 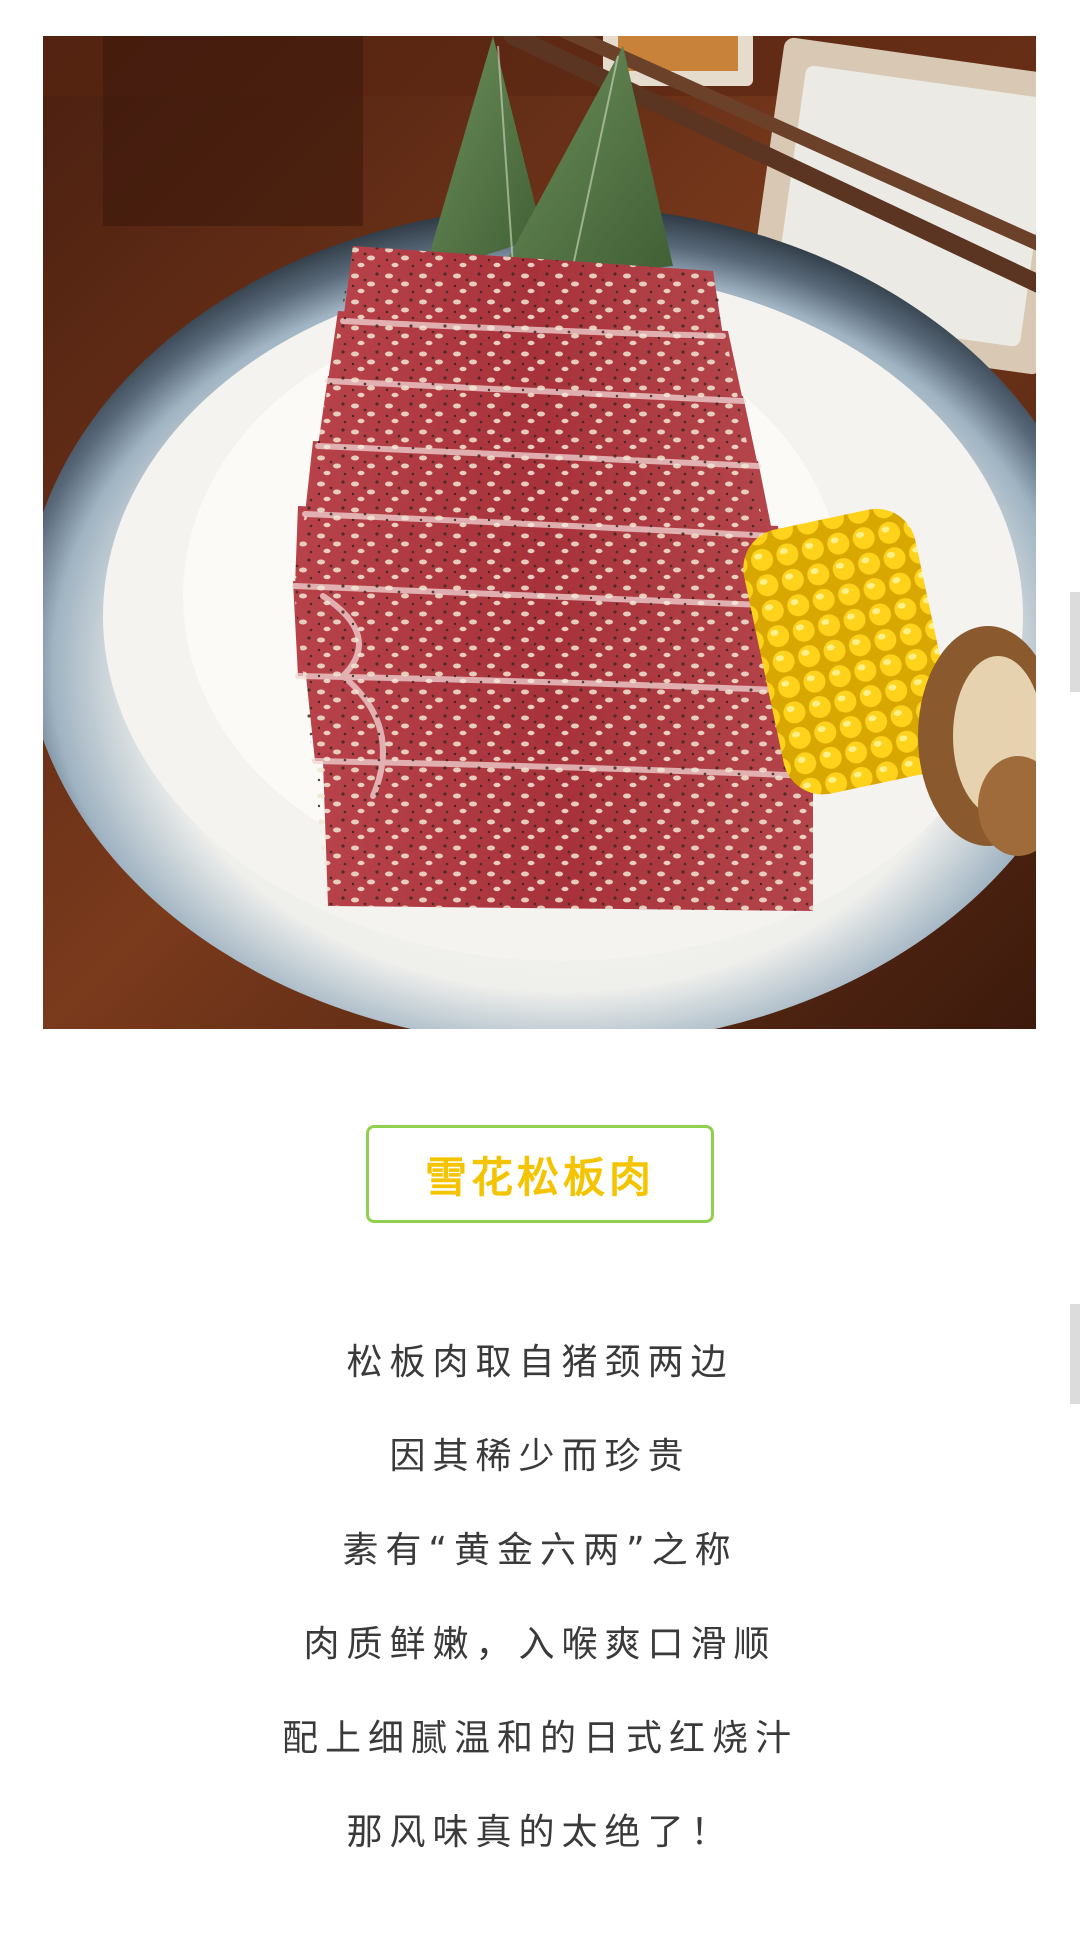 What do you see at coordinates (540, 1550) in the screenshot?
I see `description-line: 素有“黄金六两”之称` at bounding box center [540, 1550].